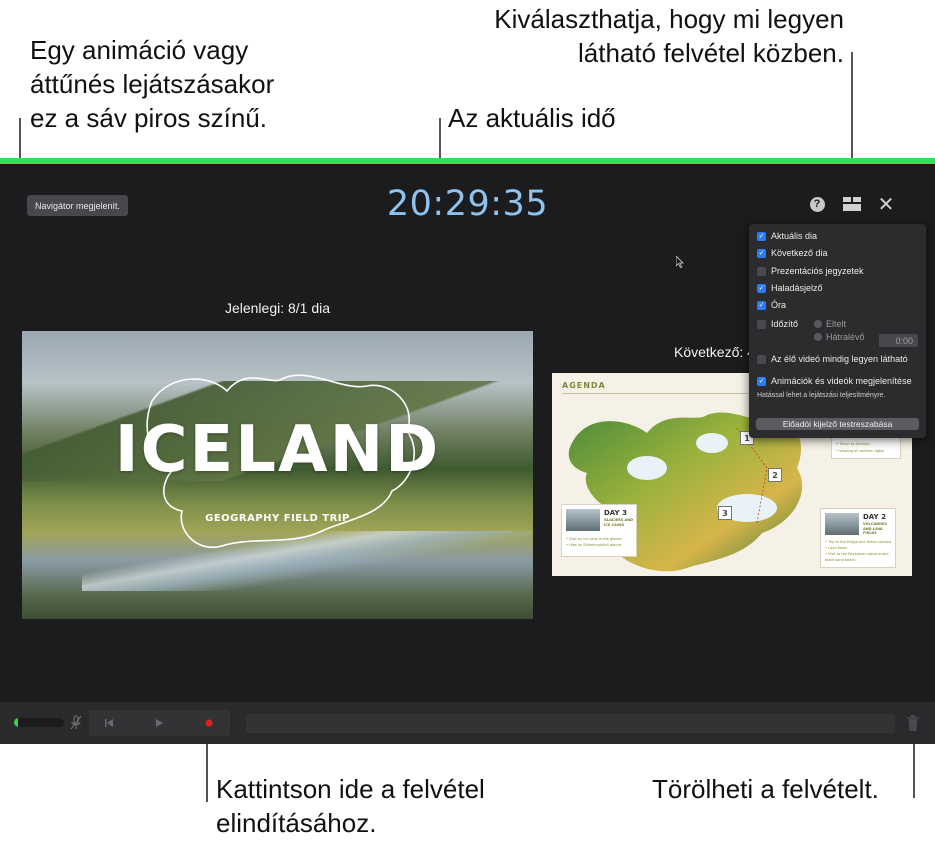 The image size is (935, 849). What do you see at coordinates (570, 723) in the screenshot?
I see `recording-timeline` at bounding box center [570, 723].